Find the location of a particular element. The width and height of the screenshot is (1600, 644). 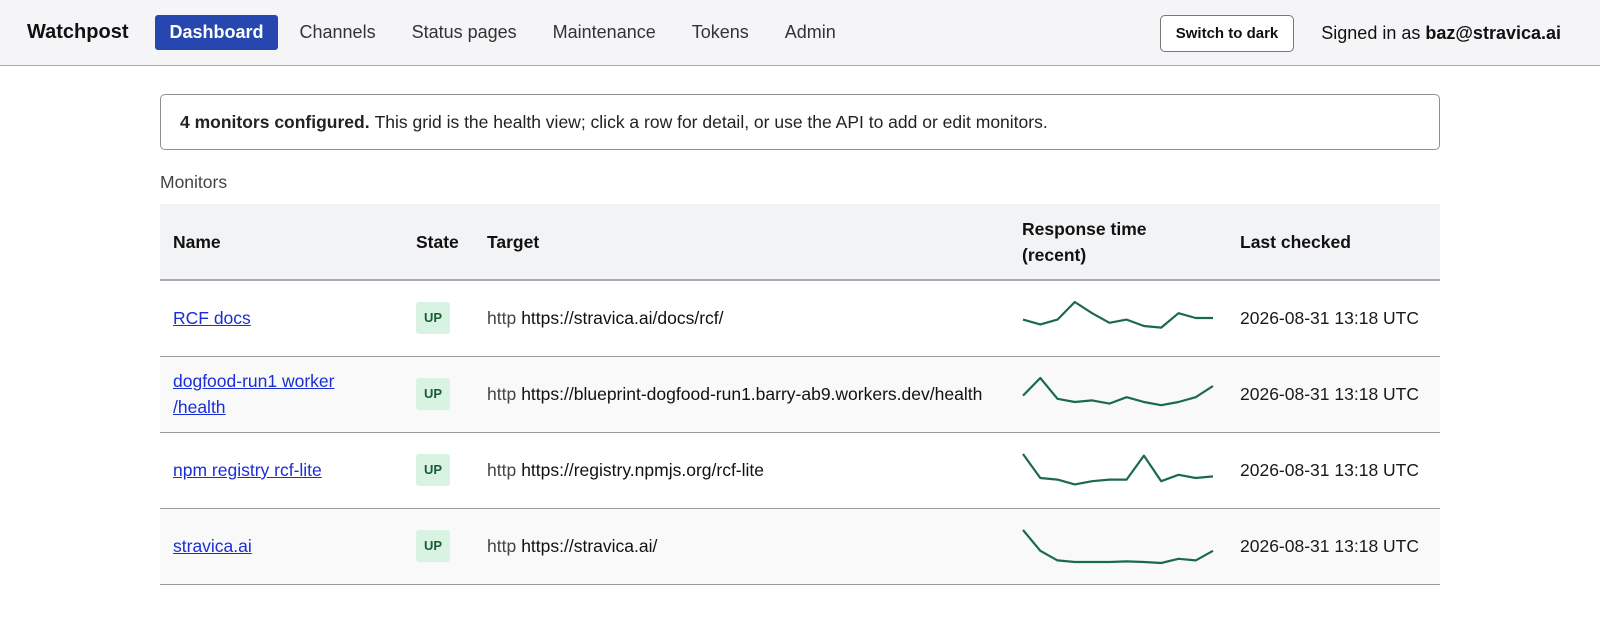

monitor-name-link: RCF docs is located at coordinates (212, 318).